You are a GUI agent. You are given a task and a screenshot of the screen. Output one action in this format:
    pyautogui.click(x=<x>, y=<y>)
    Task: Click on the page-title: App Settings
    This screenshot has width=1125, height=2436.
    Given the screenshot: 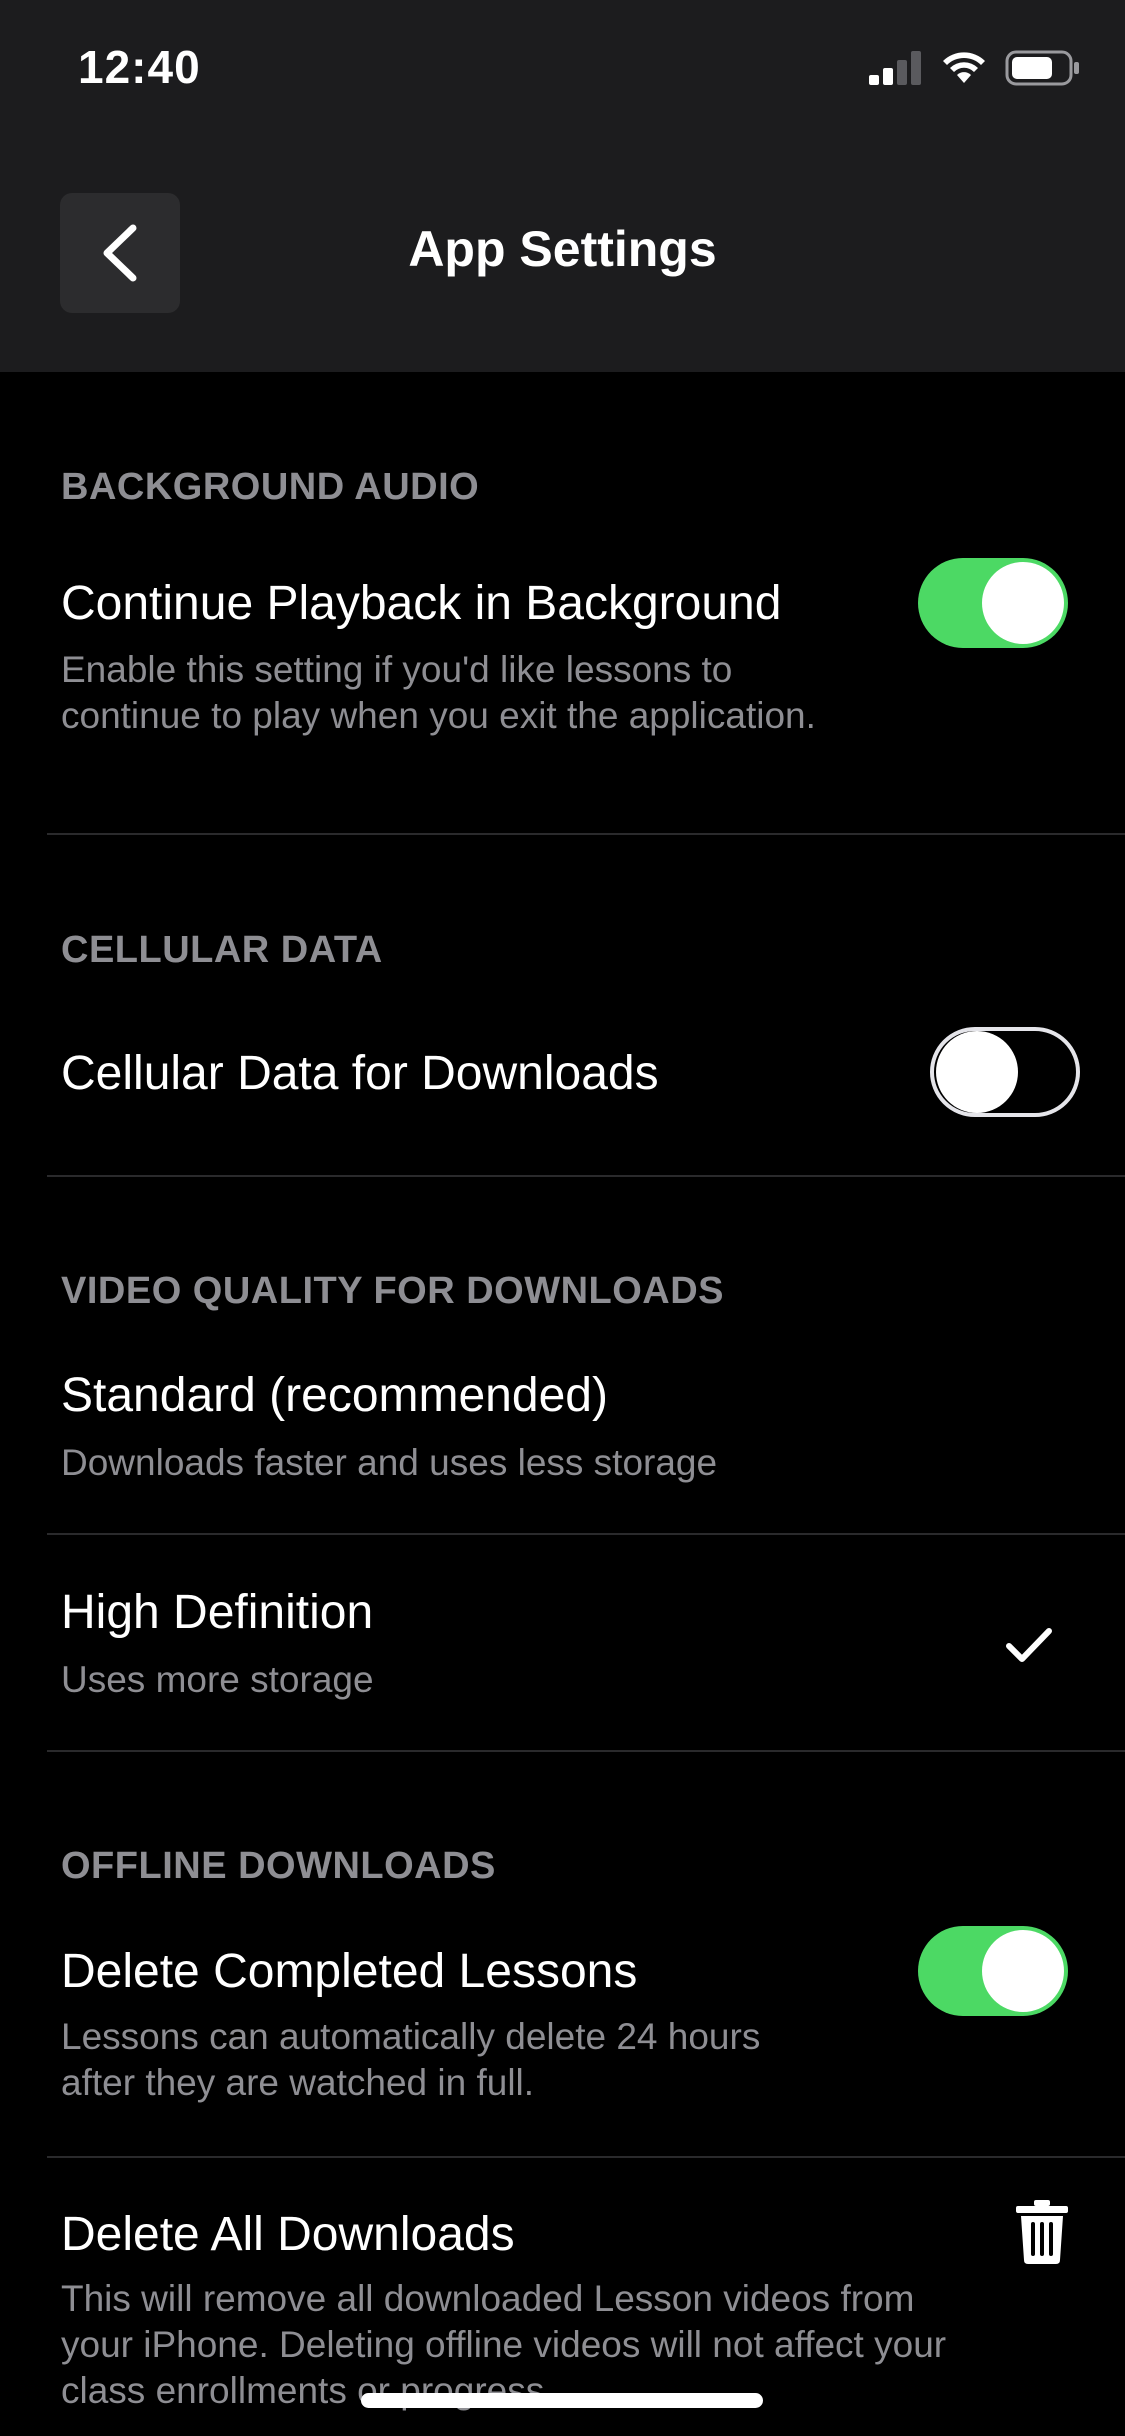 What is the action you would take?
    pyautogui.click(x=562, y=249)
    